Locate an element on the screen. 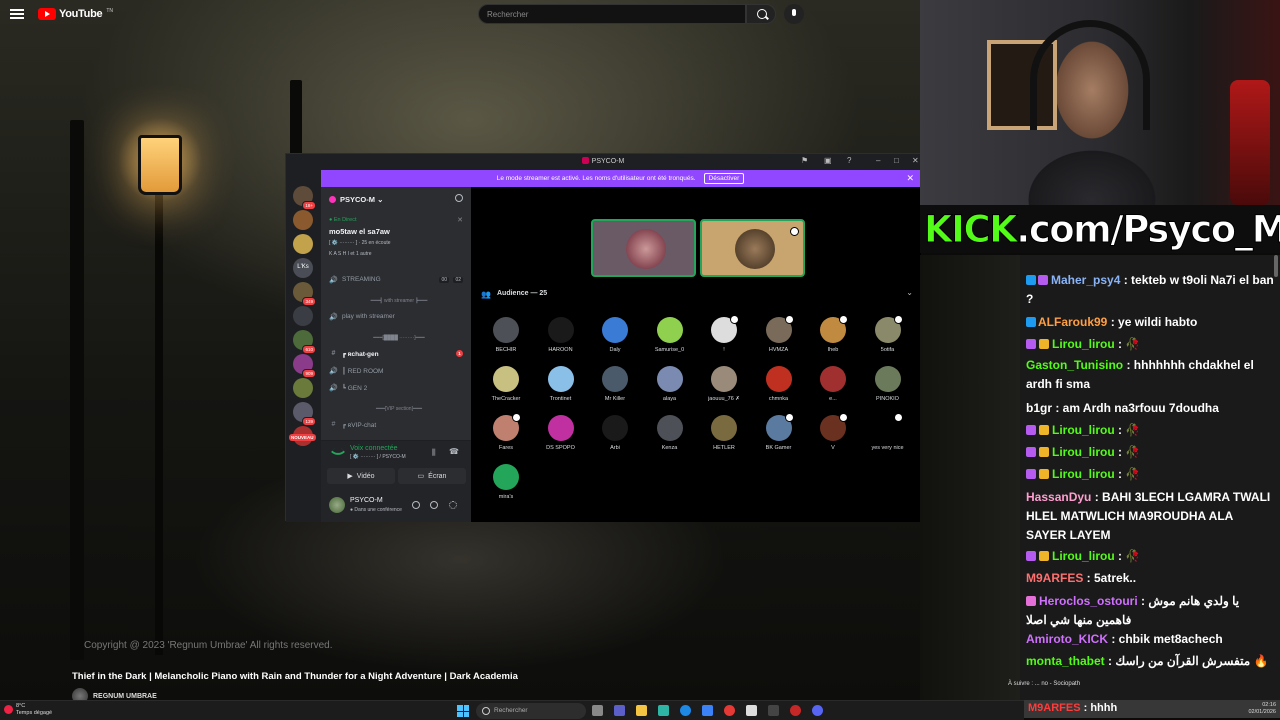  audience-member: ! is located at coordinates (724, 334).